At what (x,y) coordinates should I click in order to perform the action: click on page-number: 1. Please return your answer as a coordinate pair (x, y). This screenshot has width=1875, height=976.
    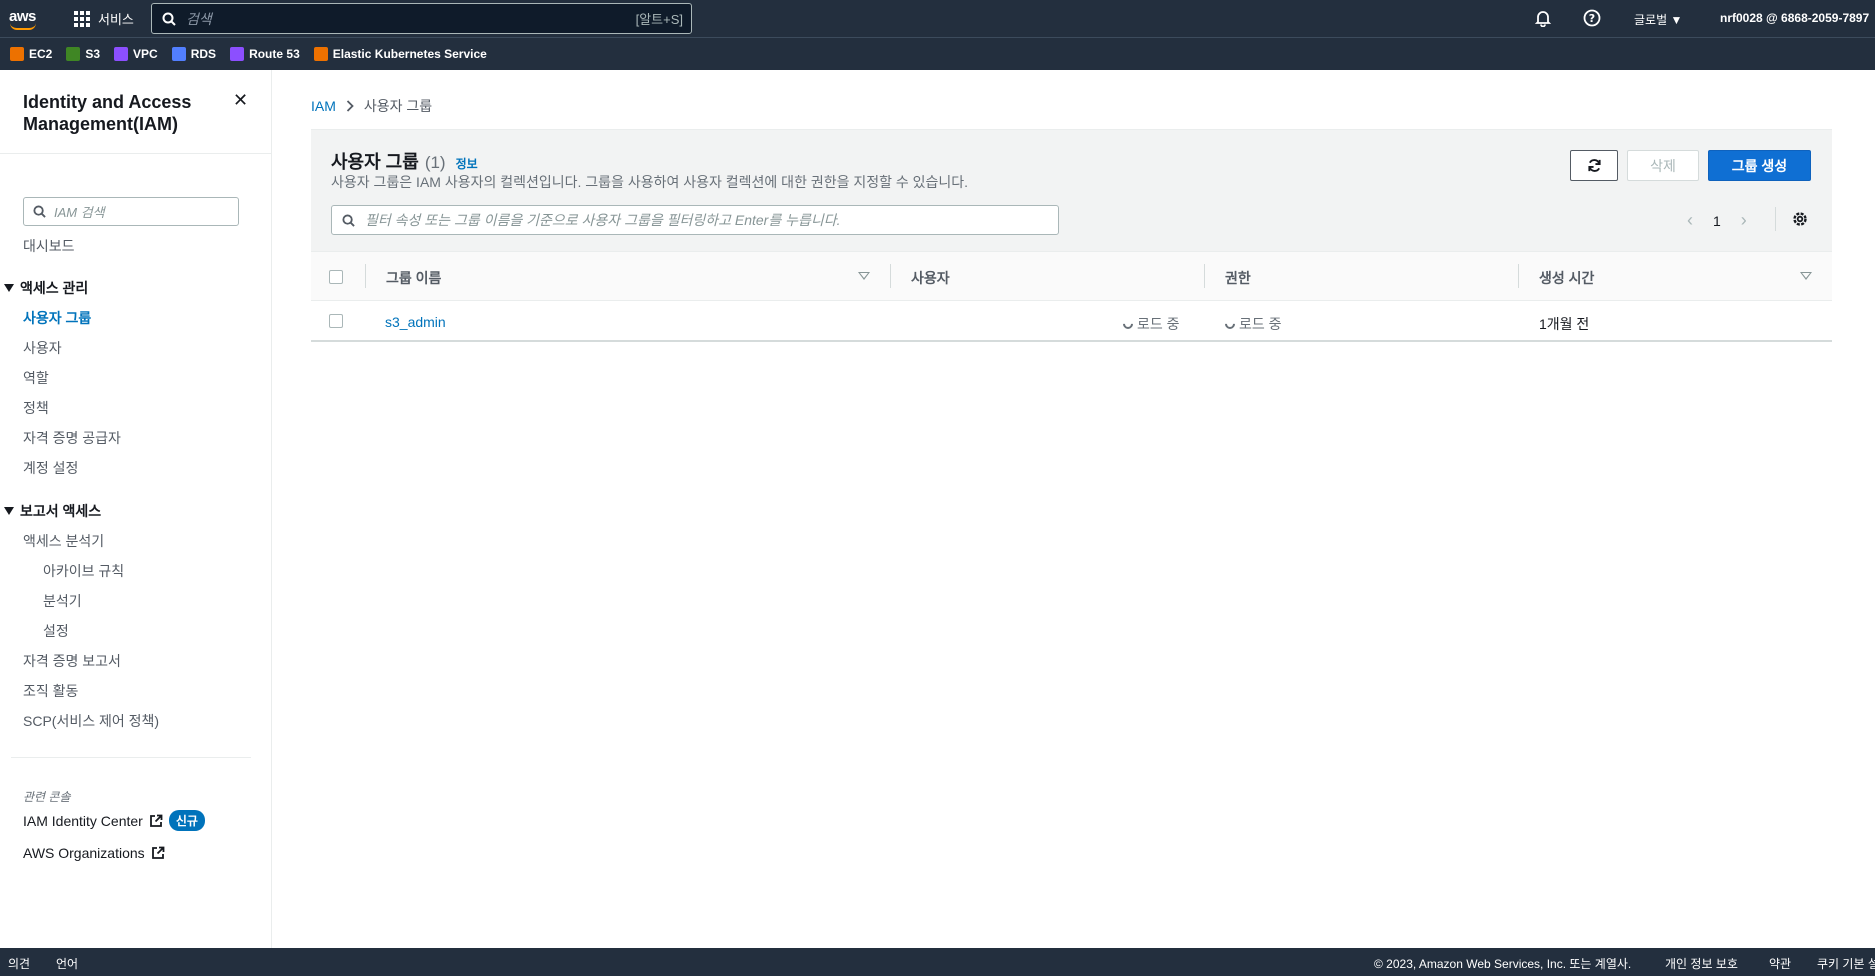
    Looking at the image, I should click on (1717, 221).